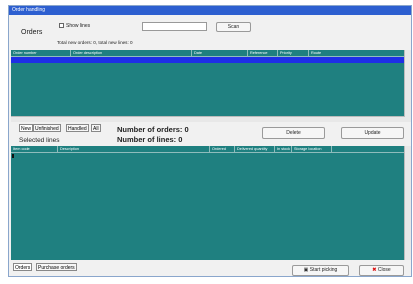 This screenshot has height=284, width=413. What do you see at coordinates (293, 133) in the screenshot?
I see `delete-button: Delete` at bounding box center [293, 133].